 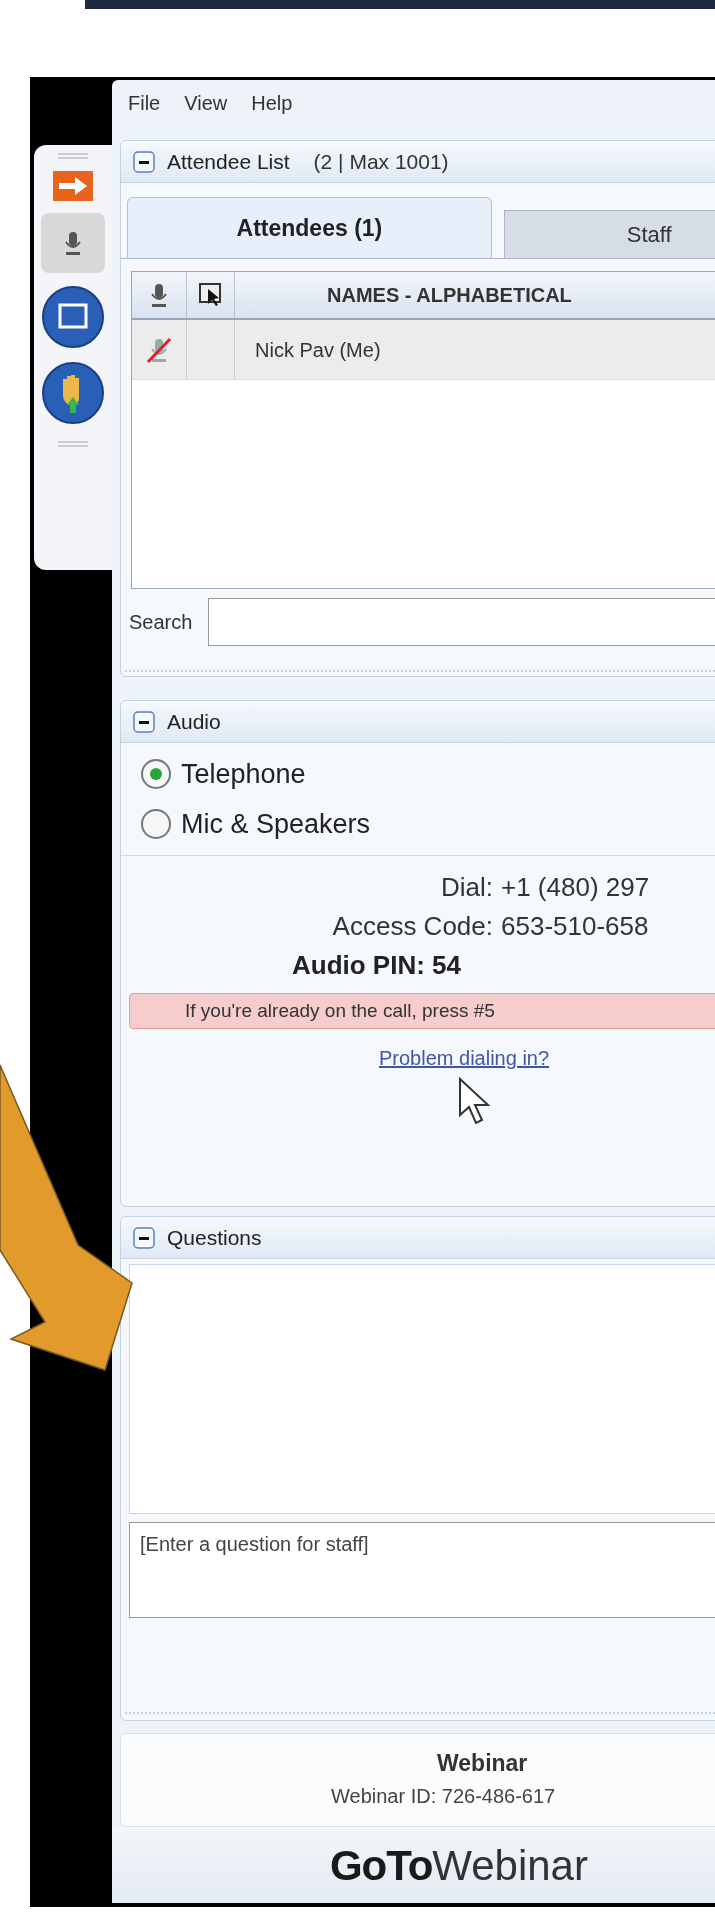 What do you see at coordinates (464, 1058) in the screenshot?
I see `help-link: Problem dialing in?` at bounding box center [464, 1058].